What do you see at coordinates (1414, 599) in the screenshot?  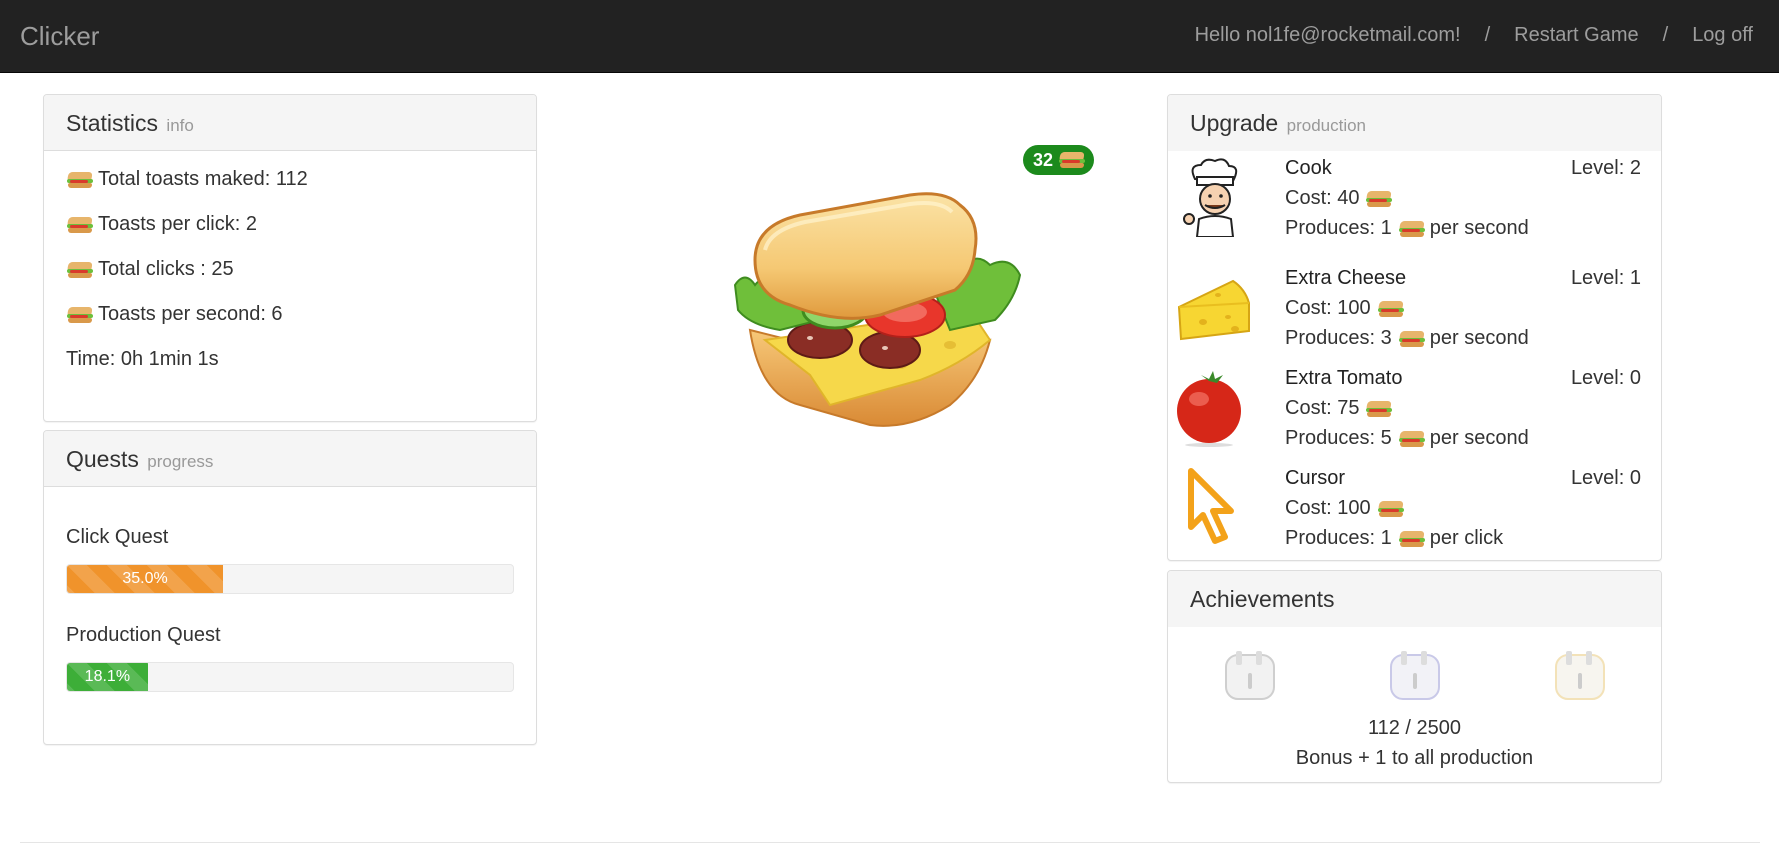 I see `achievements-heading: Achievements` at bounding box center [1414, 599].